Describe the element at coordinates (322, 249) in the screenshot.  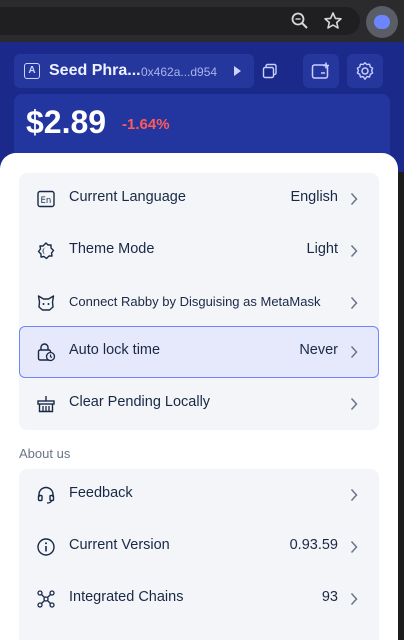
I see `row-value: Light` at that location.